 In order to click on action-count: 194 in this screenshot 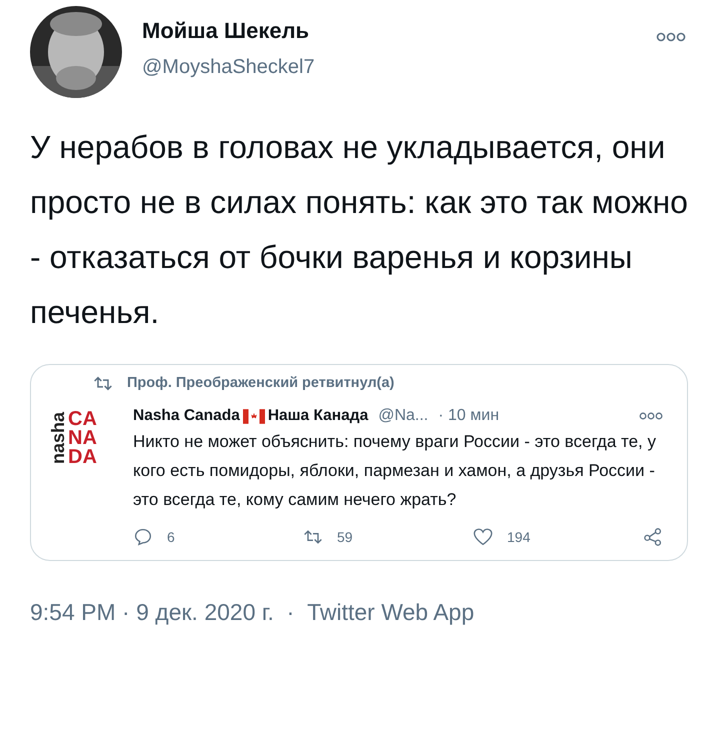, I will do `click(518, 537)`.